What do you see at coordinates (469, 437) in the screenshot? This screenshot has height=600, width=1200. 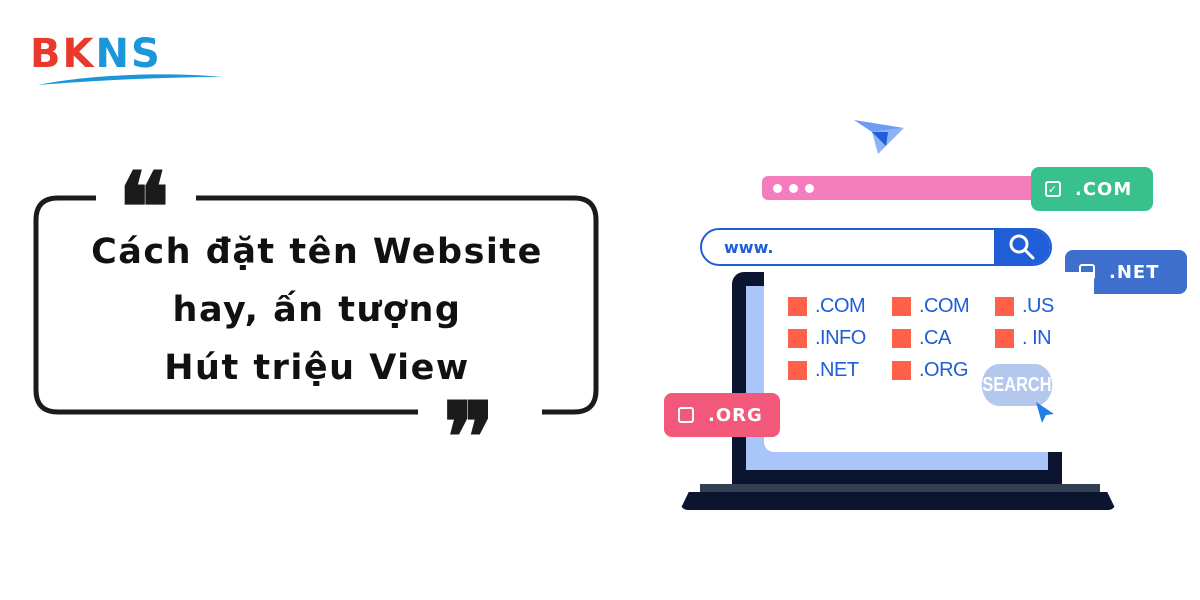 I see `close-quote-icon: ❞` at bounding box center [469, 437].